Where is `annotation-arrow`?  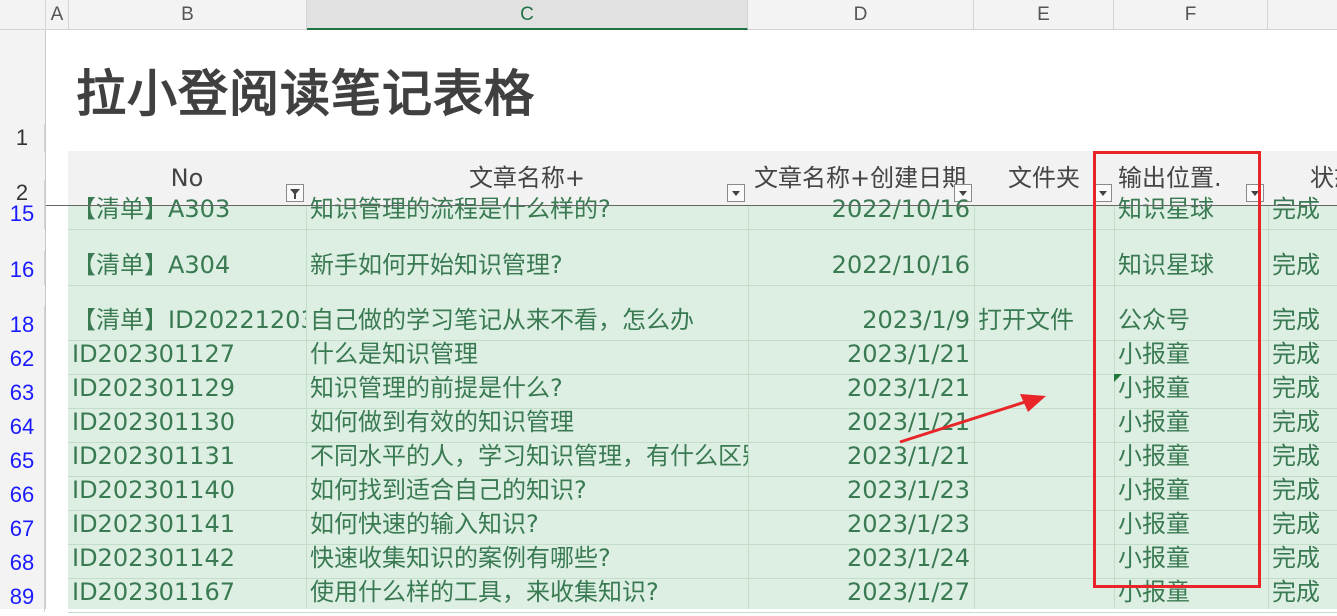
annotation-arrow is located at coordinates (972, 419).